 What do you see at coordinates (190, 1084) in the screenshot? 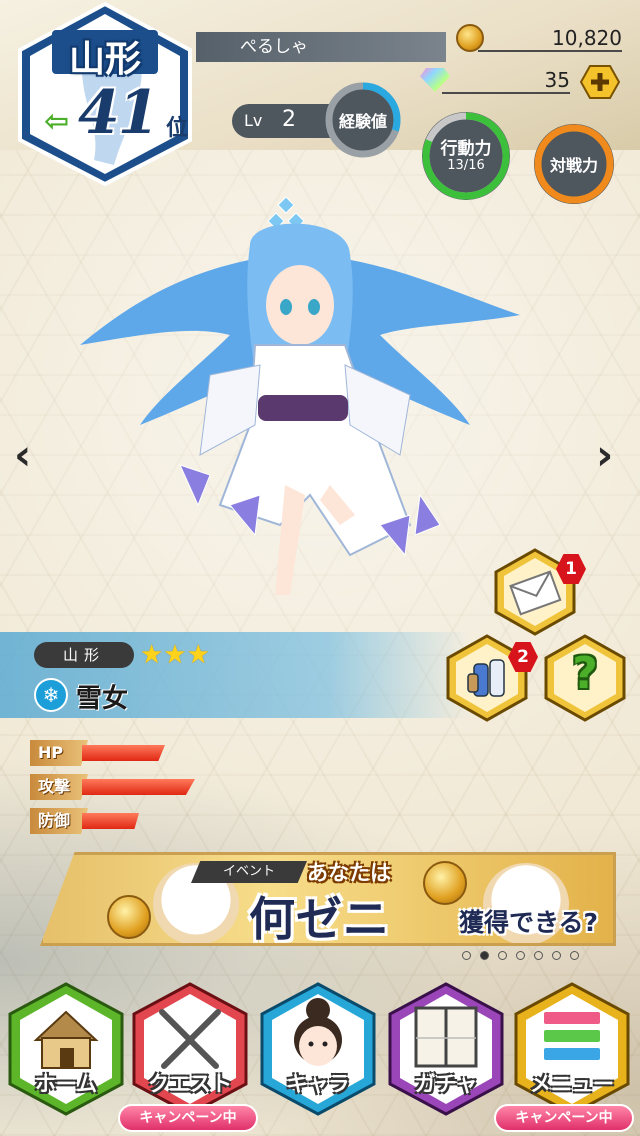
I see `nav-label: クエスト` at bounding box center [190, 1084].